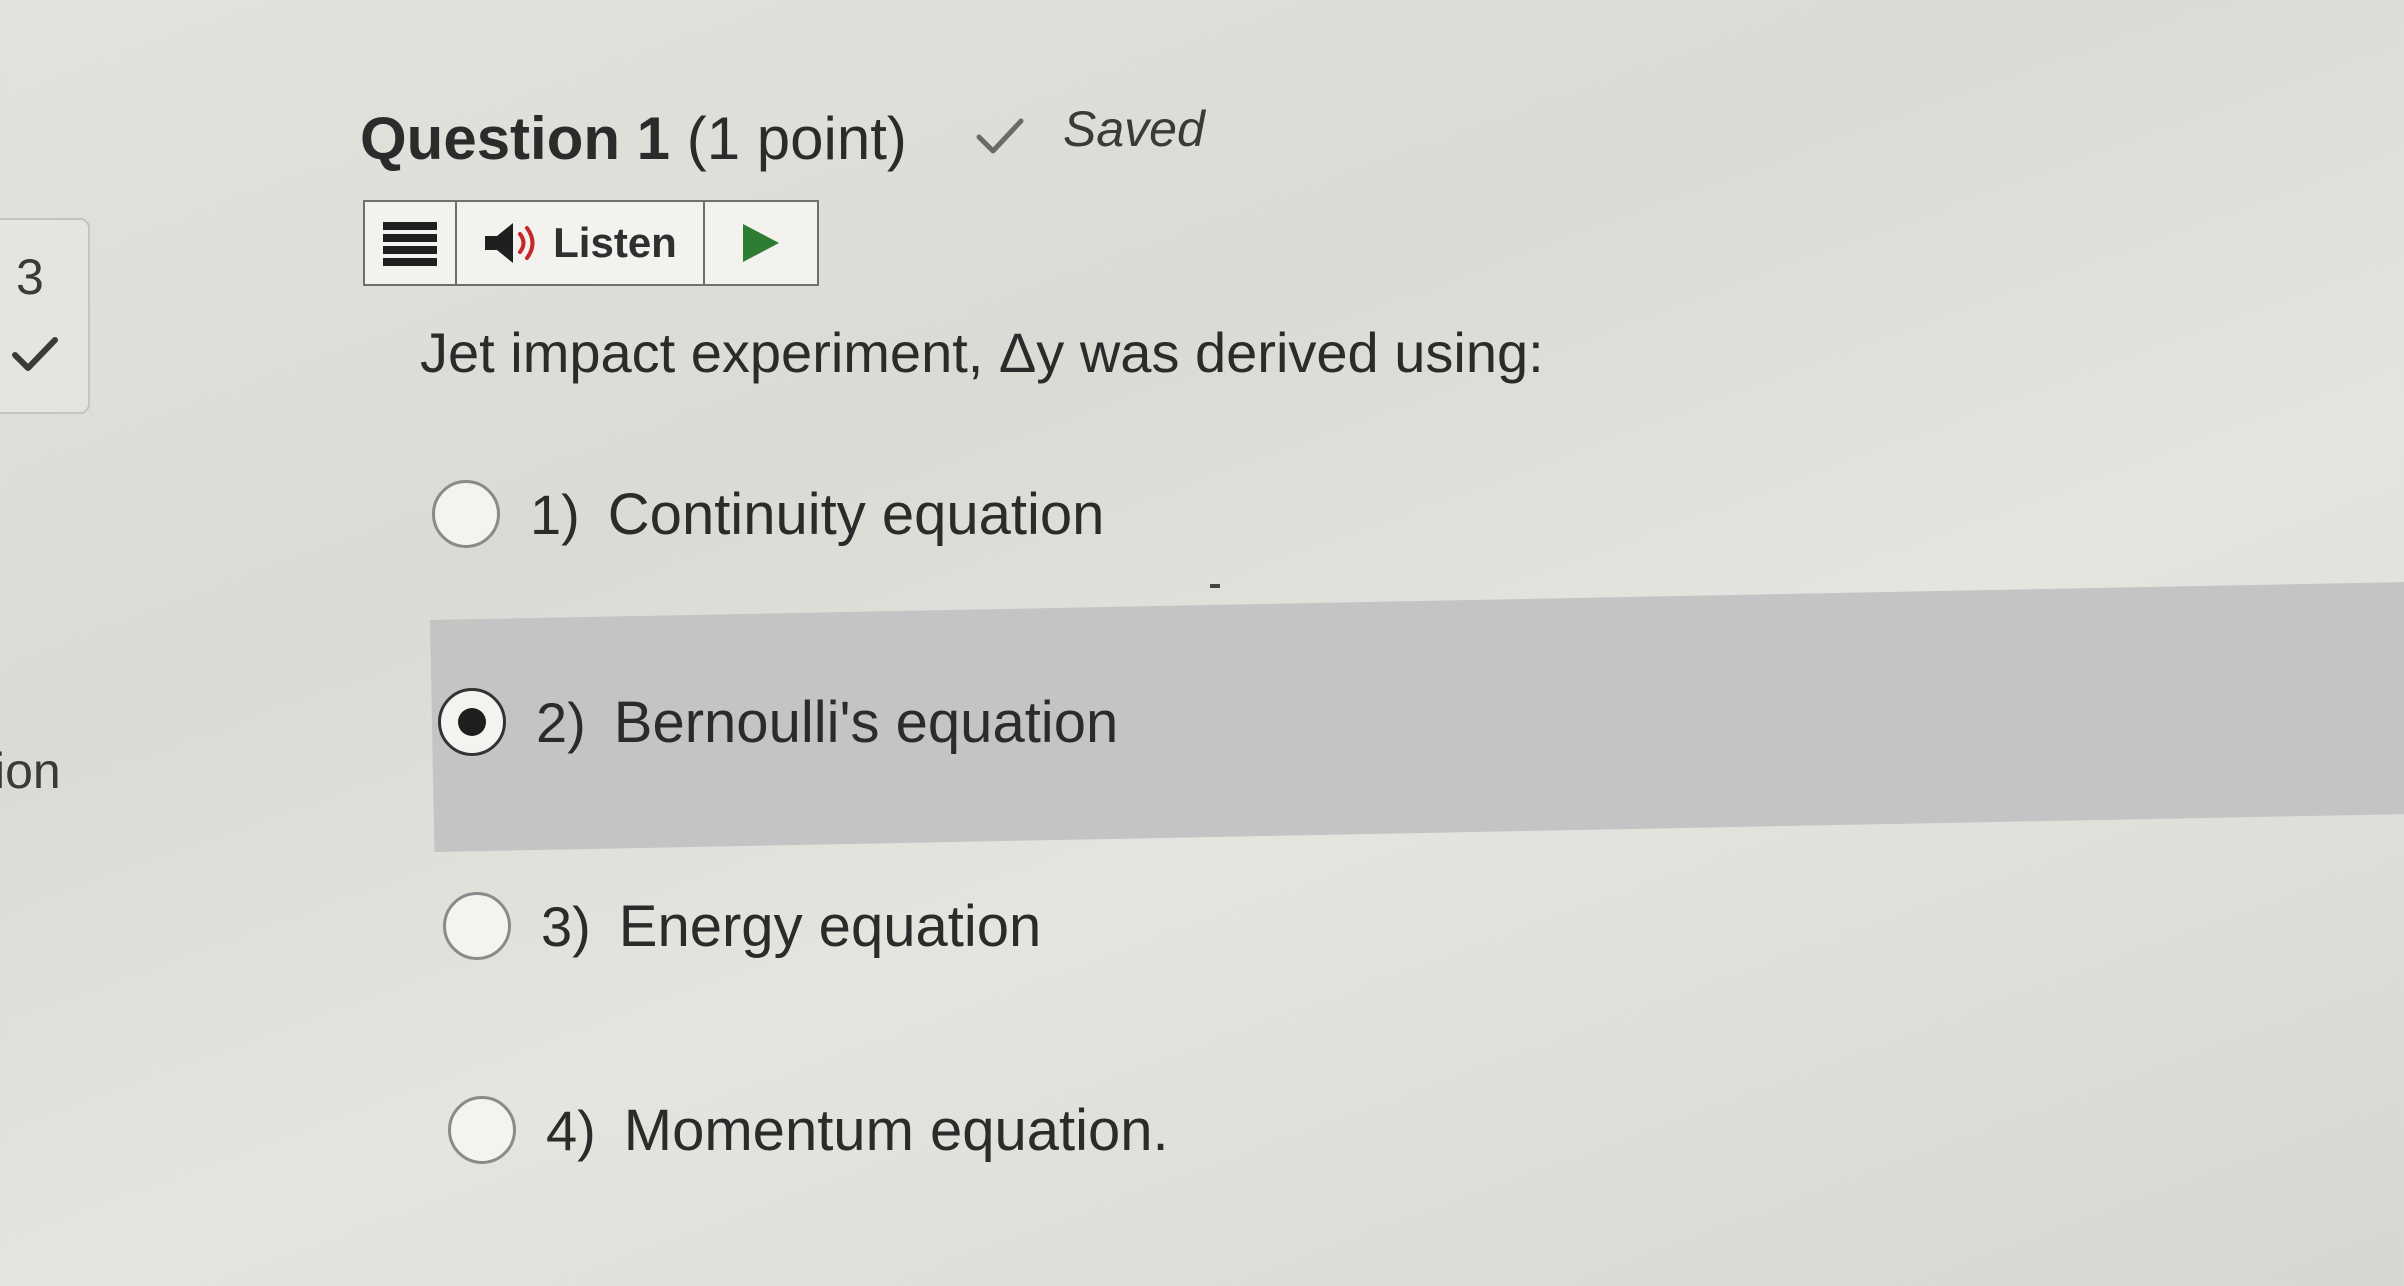 The height and width of the screenshot is (1286, 2404). I want to click on option-1-number: 1), so click(555, 514).